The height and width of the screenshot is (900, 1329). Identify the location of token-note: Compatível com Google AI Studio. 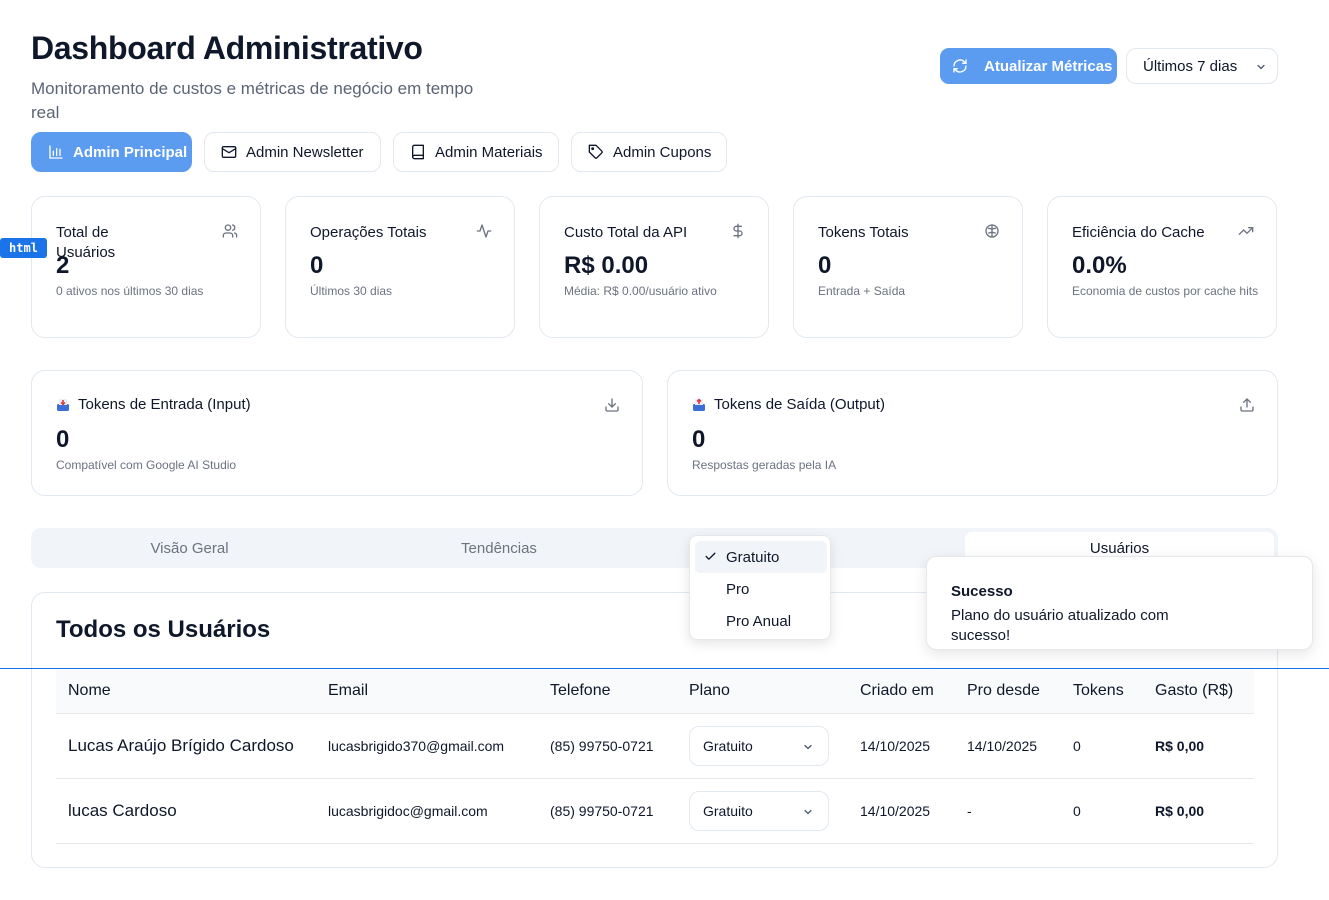
(146, 465).